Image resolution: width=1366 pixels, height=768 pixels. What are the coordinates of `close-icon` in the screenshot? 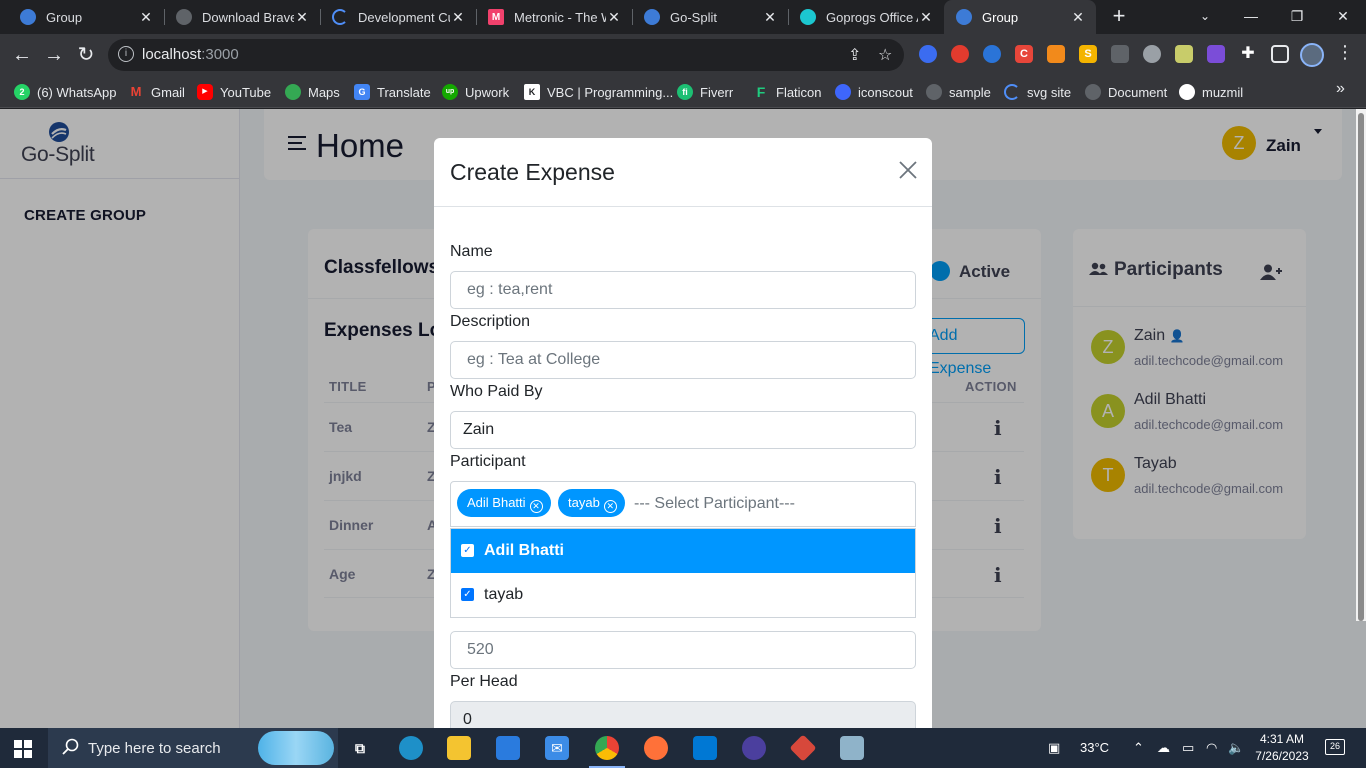 It's located at (908, 170).